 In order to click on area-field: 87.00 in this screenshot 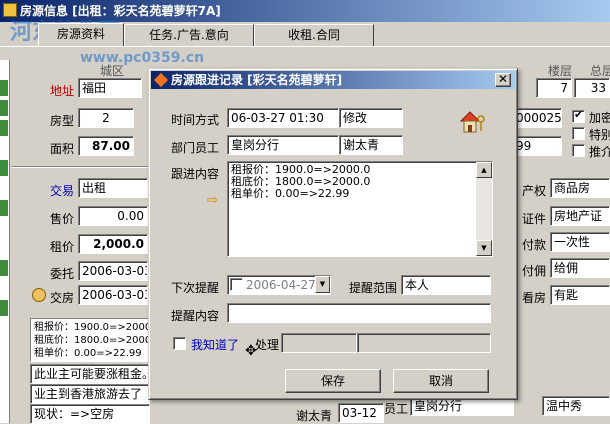, I will do `click(106, 146)`.